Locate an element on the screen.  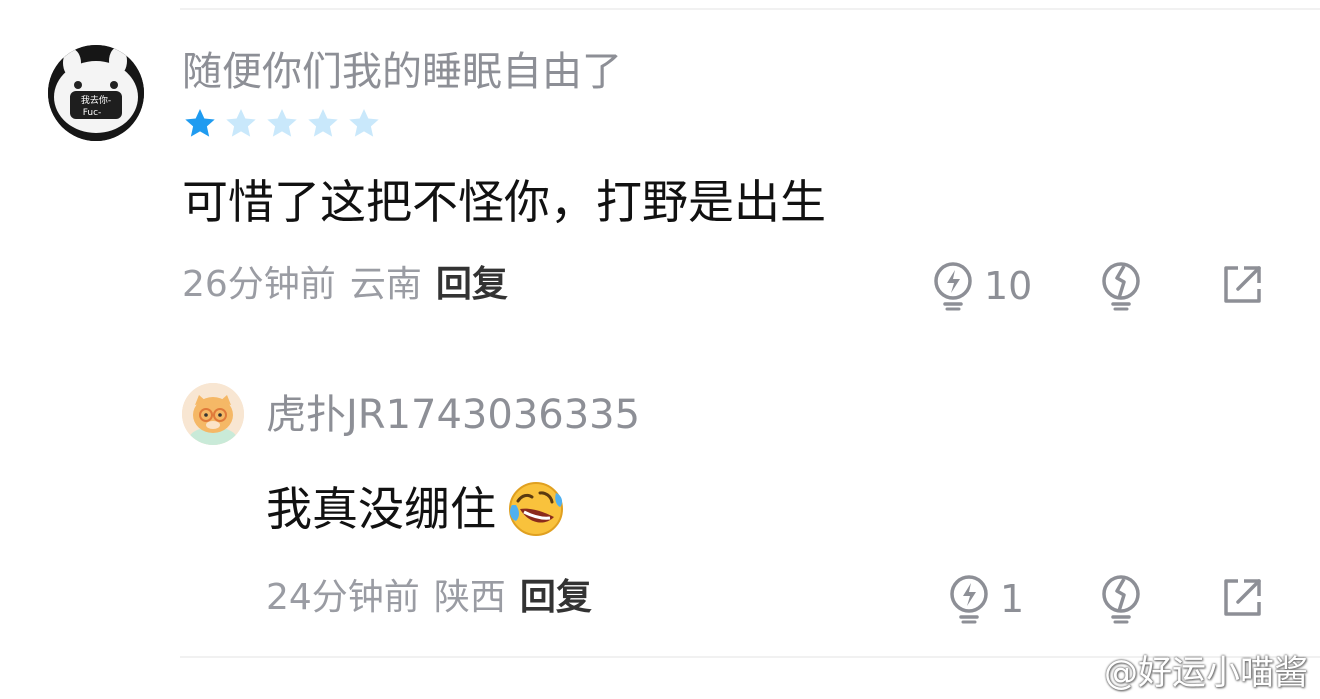
weibo-logo-icon is located at coordinates (1079, 673).